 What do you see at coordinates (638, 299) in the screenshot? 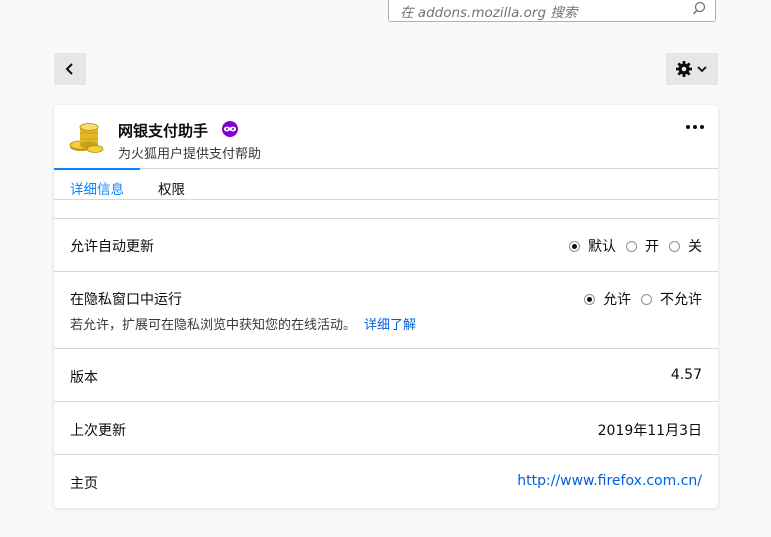
I see `private-window-options: 允许 不允许` at bounding box center [638, 299].